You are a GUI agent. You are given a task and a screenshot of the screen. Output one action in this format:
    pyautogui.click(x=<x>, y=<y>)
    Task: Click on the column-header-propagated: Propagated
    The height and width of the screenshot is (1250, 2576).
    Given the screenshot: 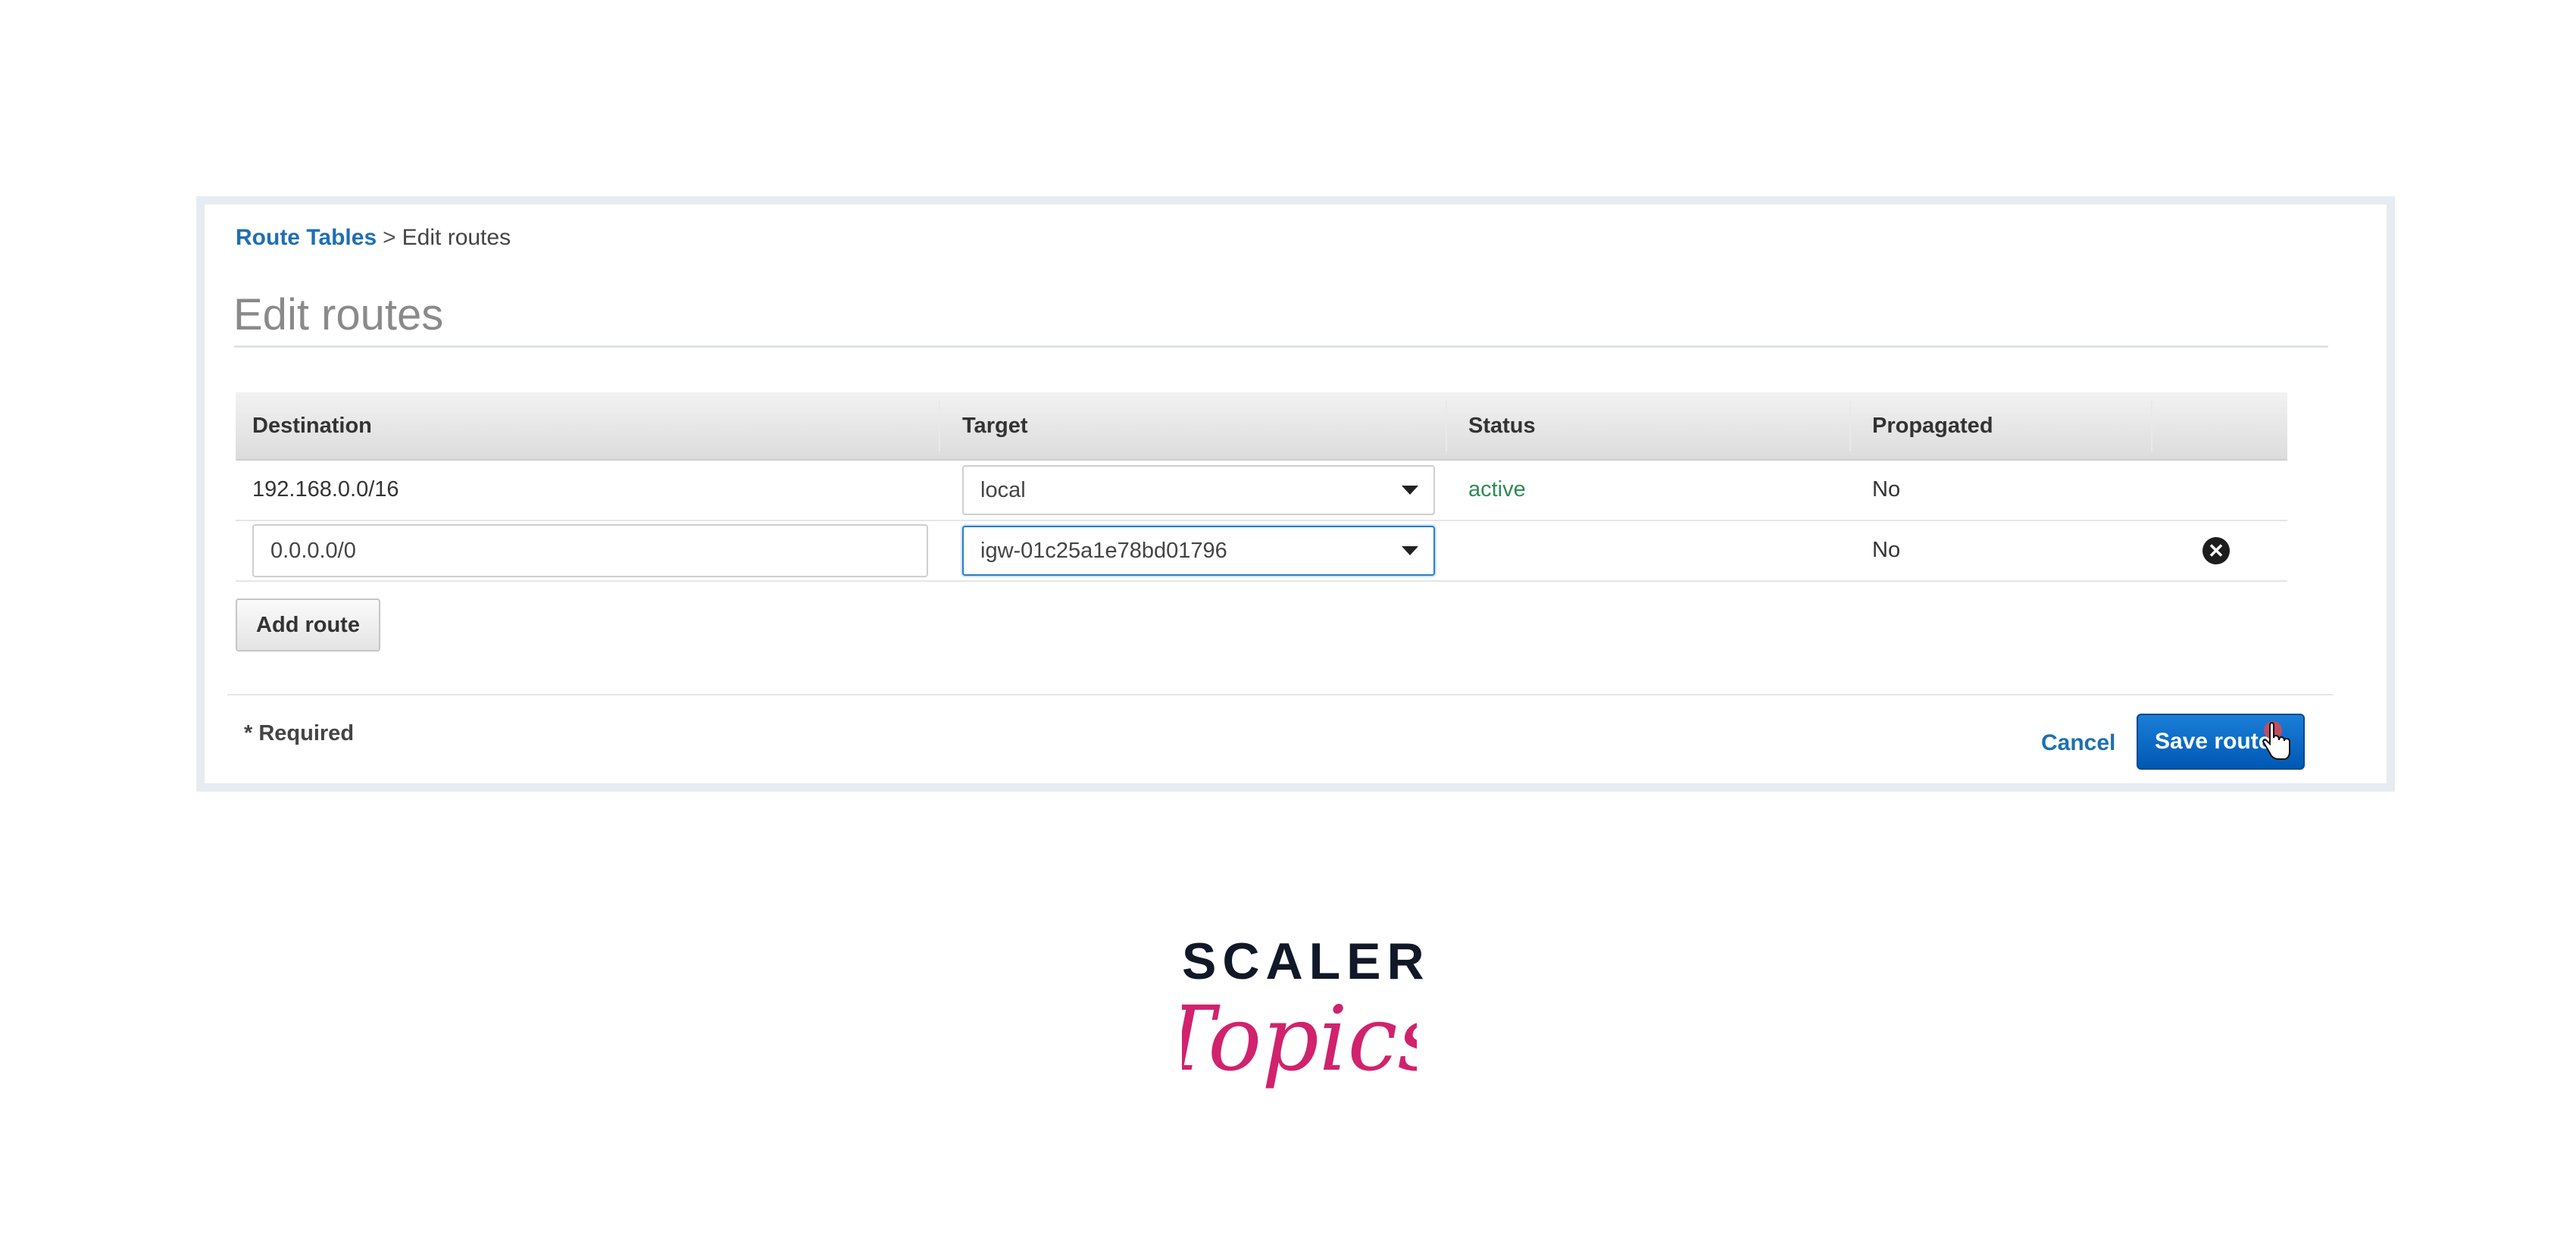 What is the action you would take?
    pyautogui.click(x=1933, y=426)
    